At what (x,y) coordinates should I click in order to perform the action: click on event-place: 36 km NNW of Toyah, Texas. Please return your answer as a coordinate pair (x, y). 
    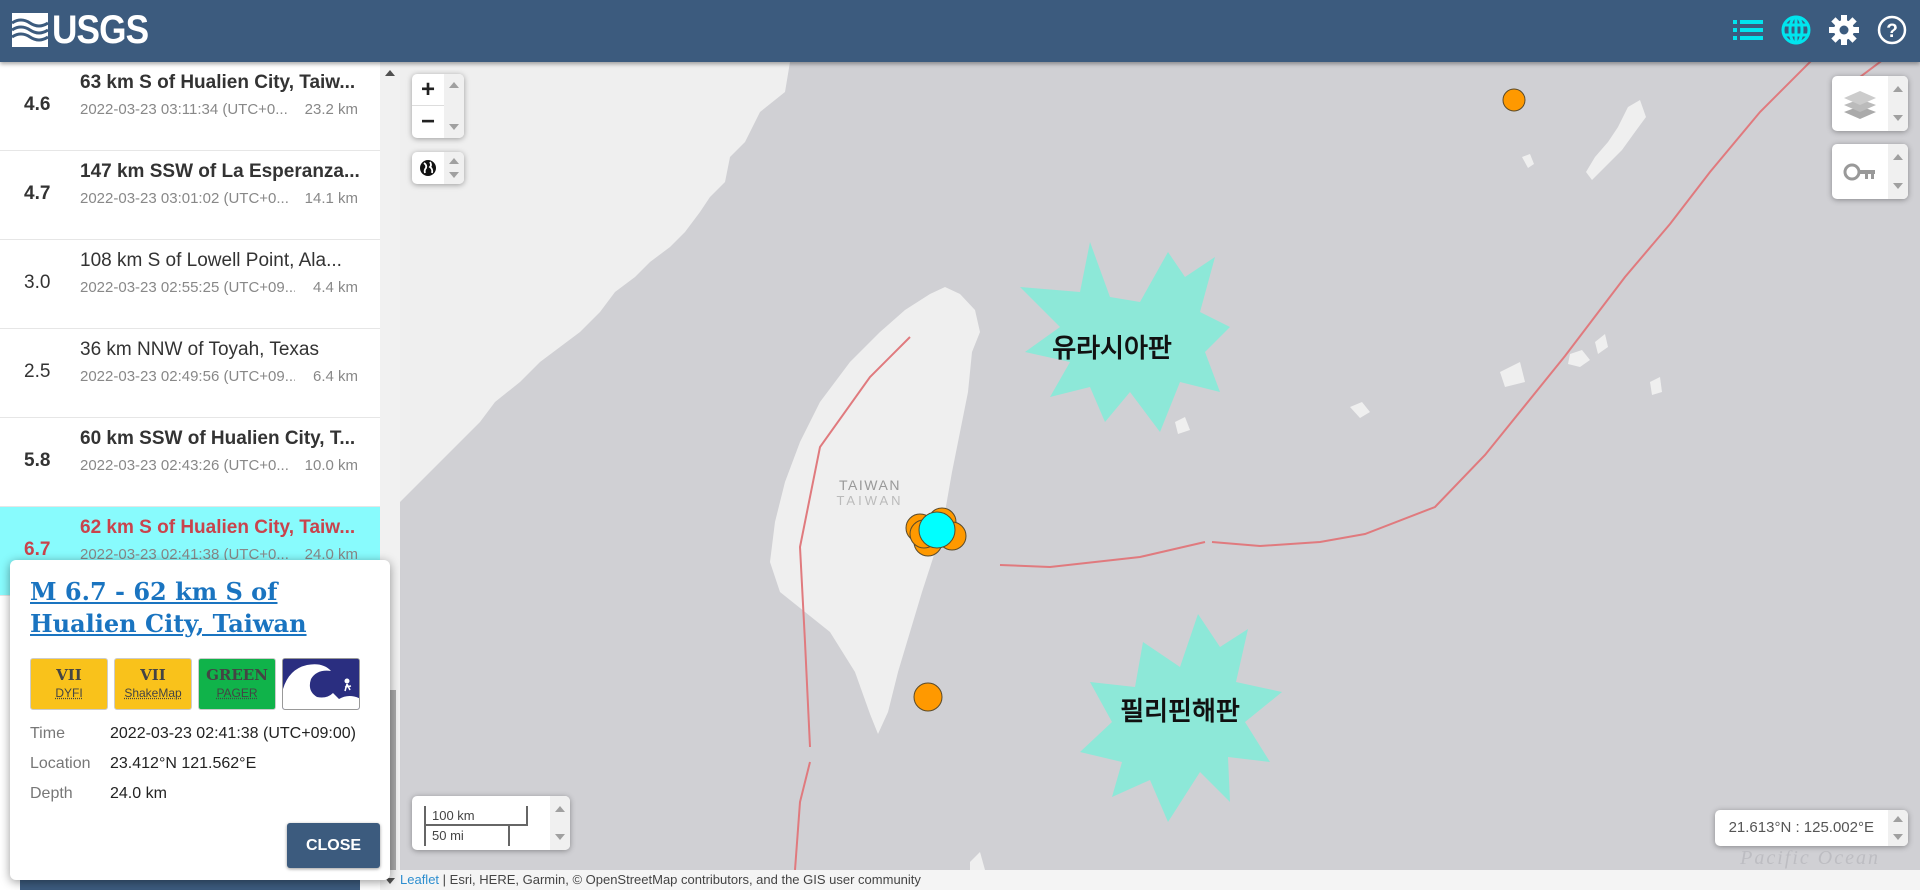
    Looking at the image, I should click on (200, 349).